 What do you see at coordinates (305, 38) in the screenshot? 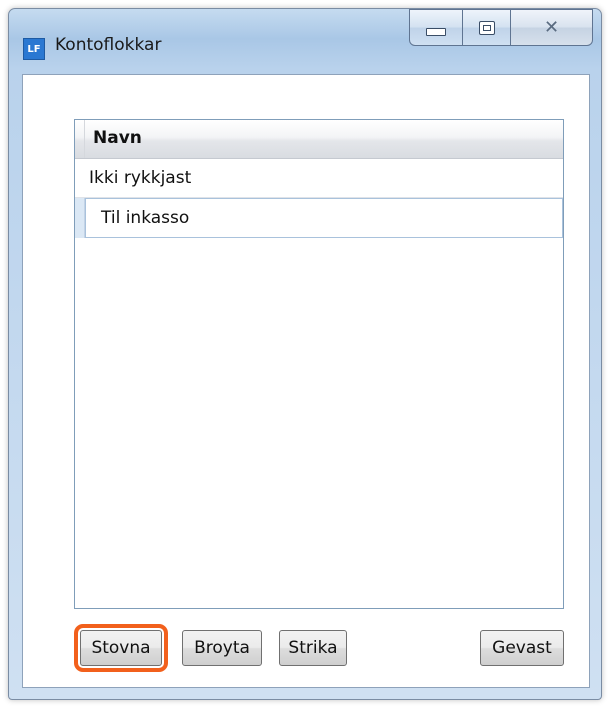
I see `title-bar: LF Kontoflokkar ✕` at bounding box center [305, 38].